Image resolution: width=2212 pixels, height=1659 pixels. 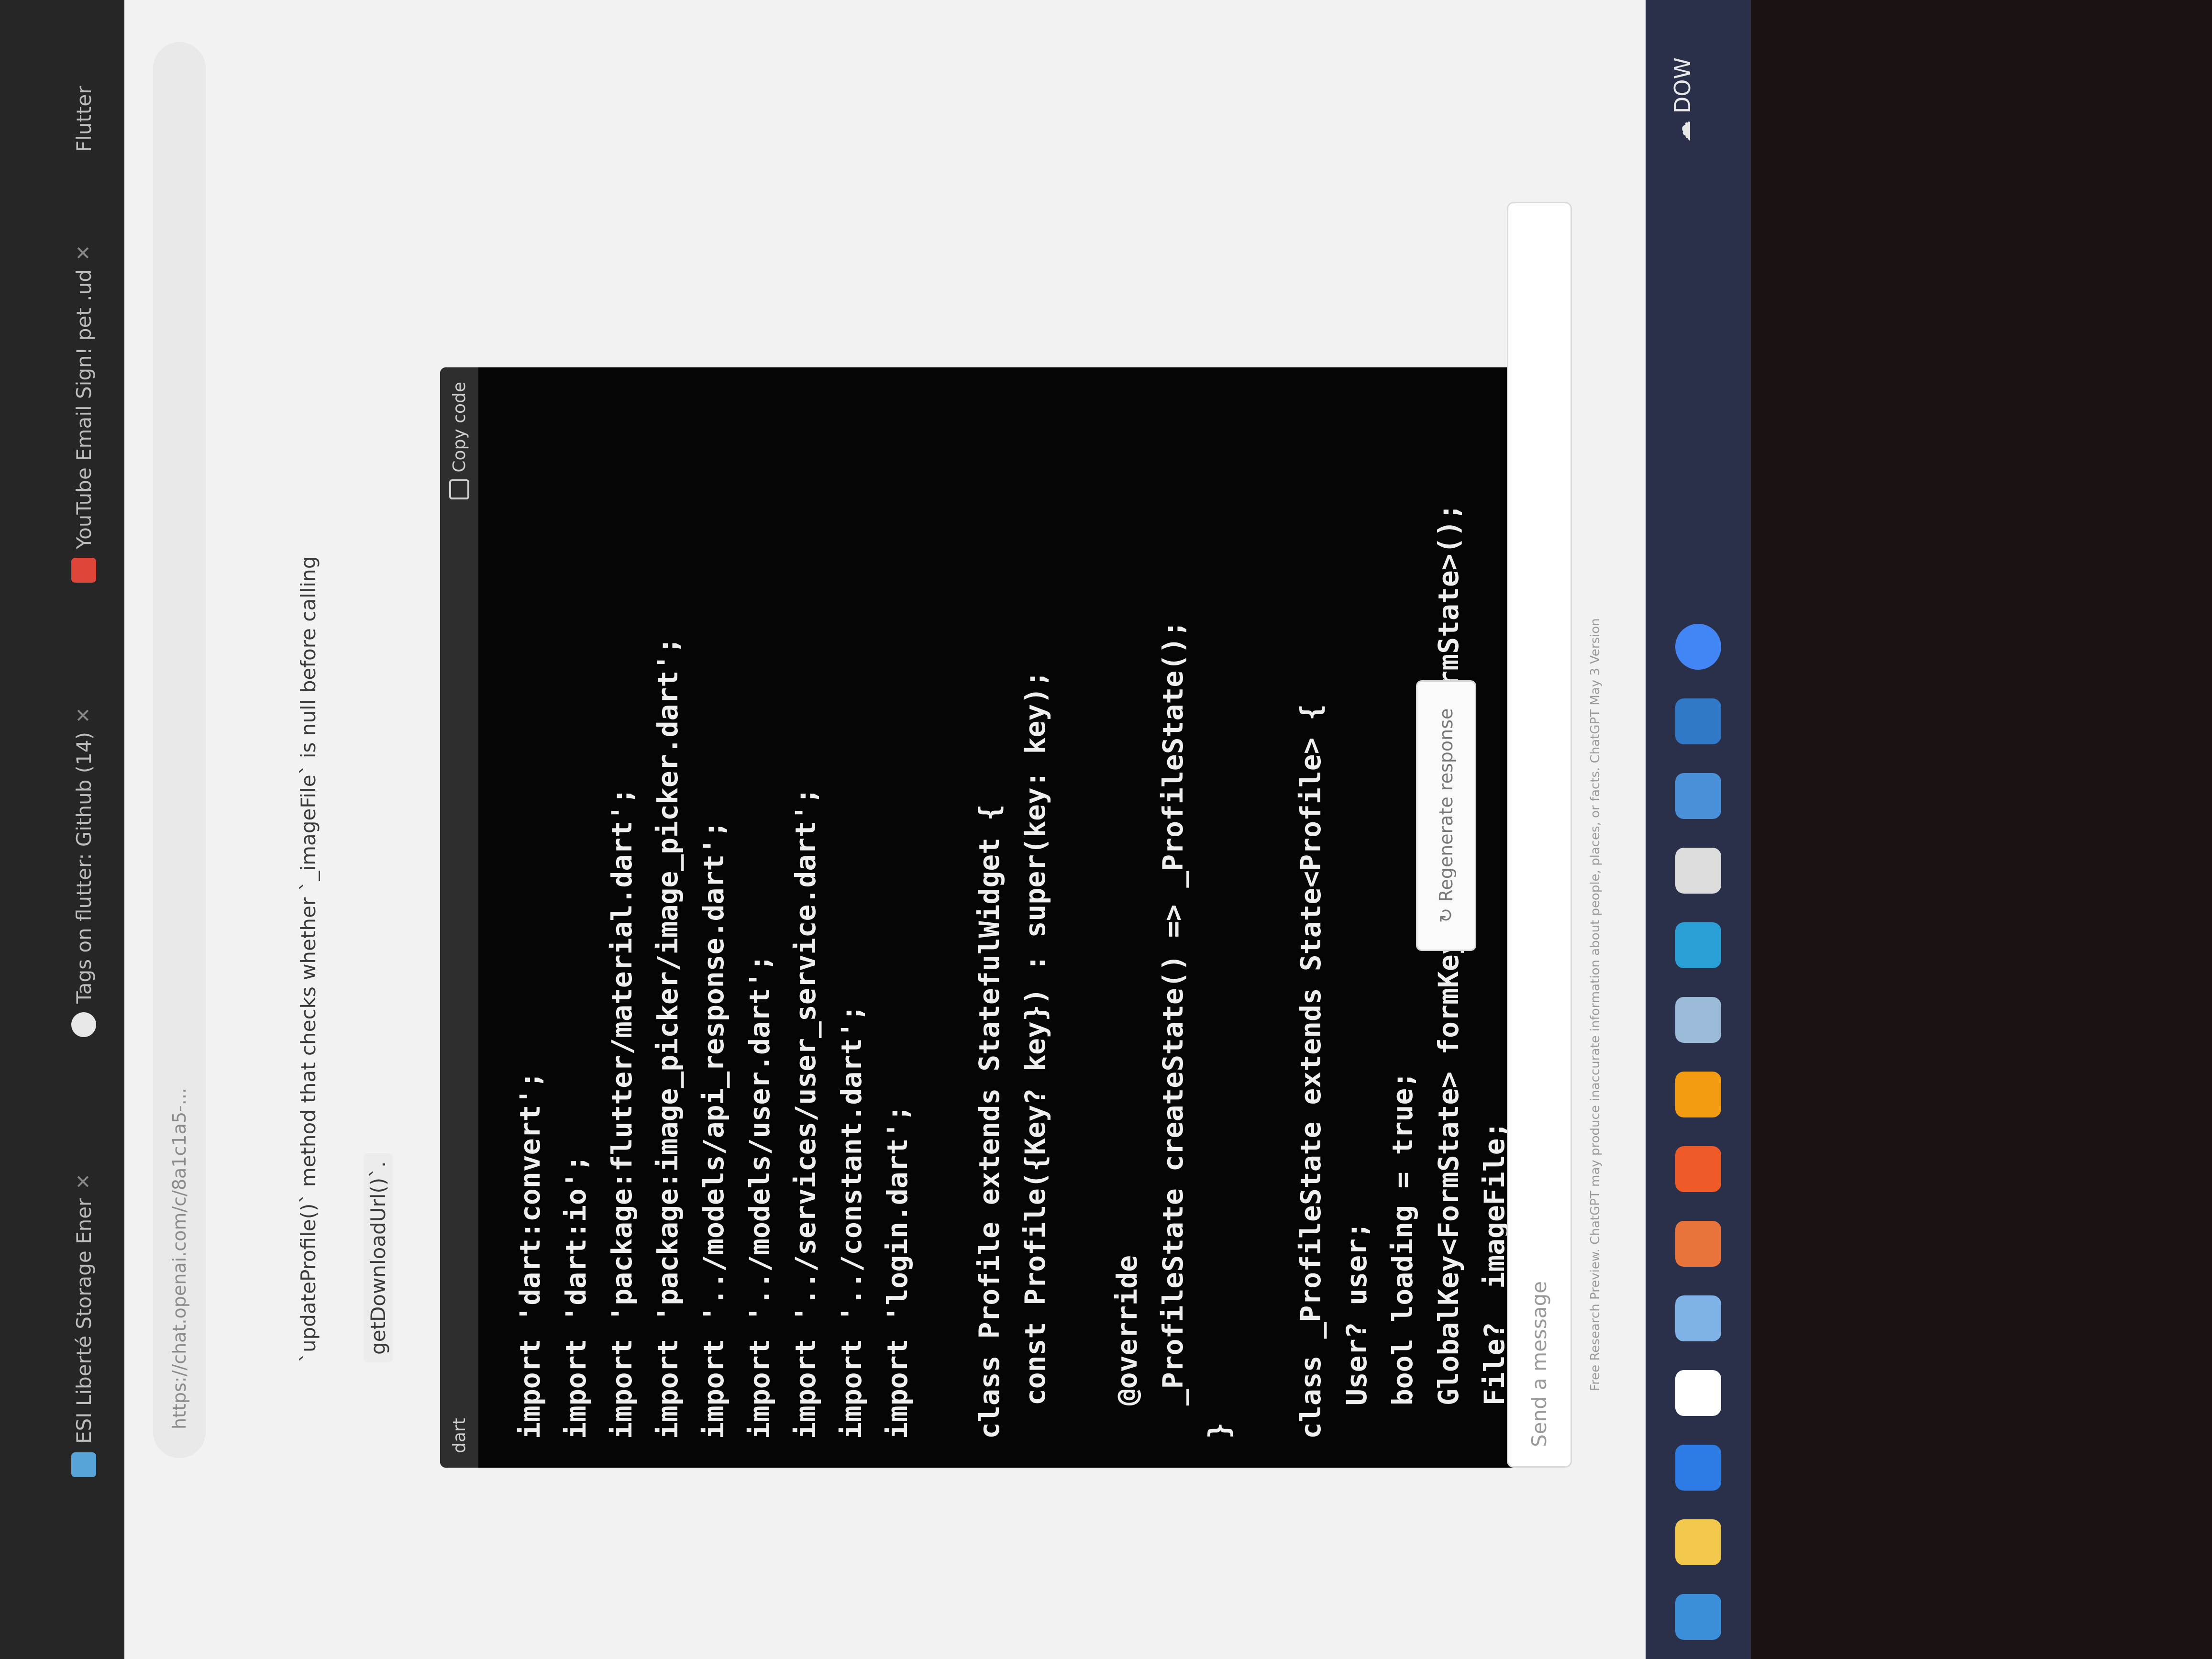 I want to click on code-line: User? user;, so click(x=1356, y=1330).